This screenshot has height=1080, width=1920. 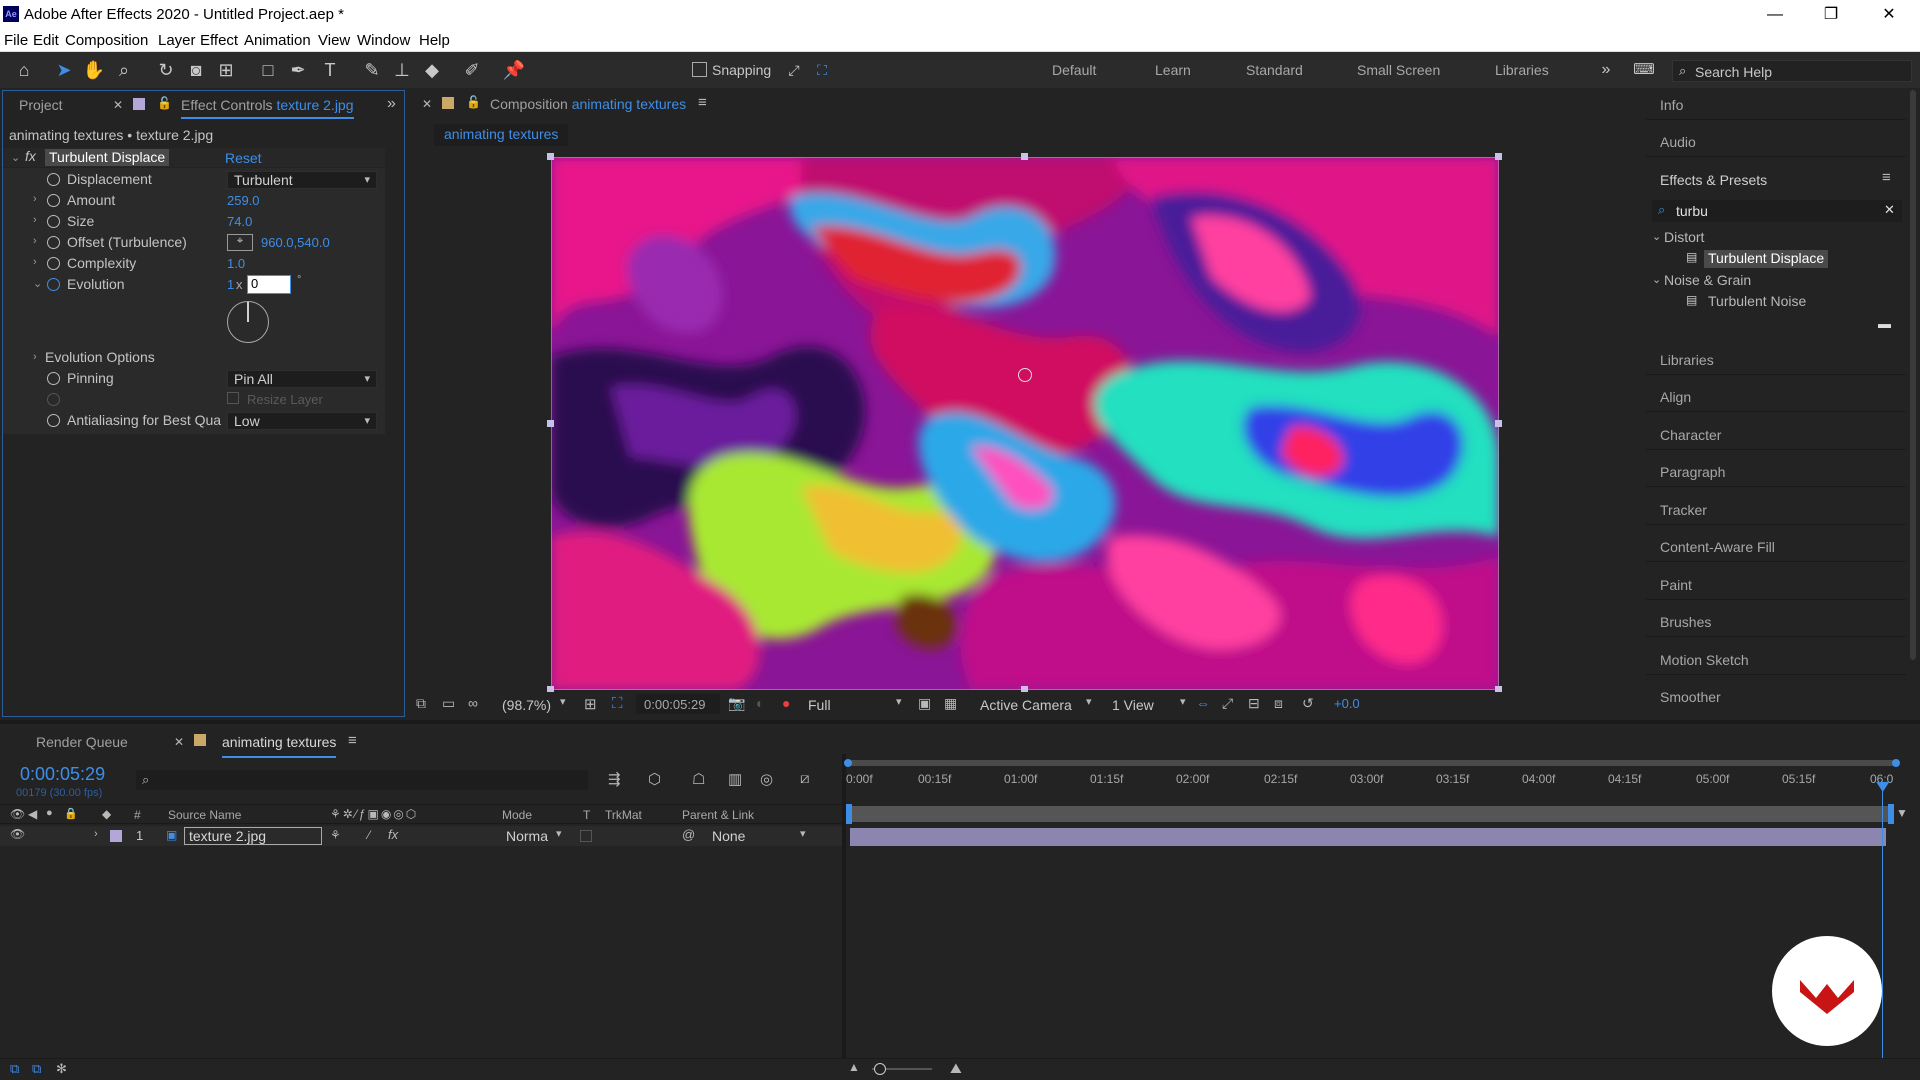 I want to click on more-workspaces-icon: », so click(x=1606, y=70).